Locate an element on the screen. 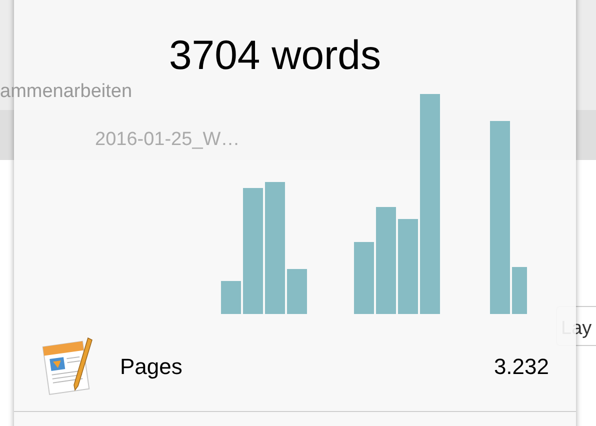  app-name: Pages is located at coordinates (151, 366).